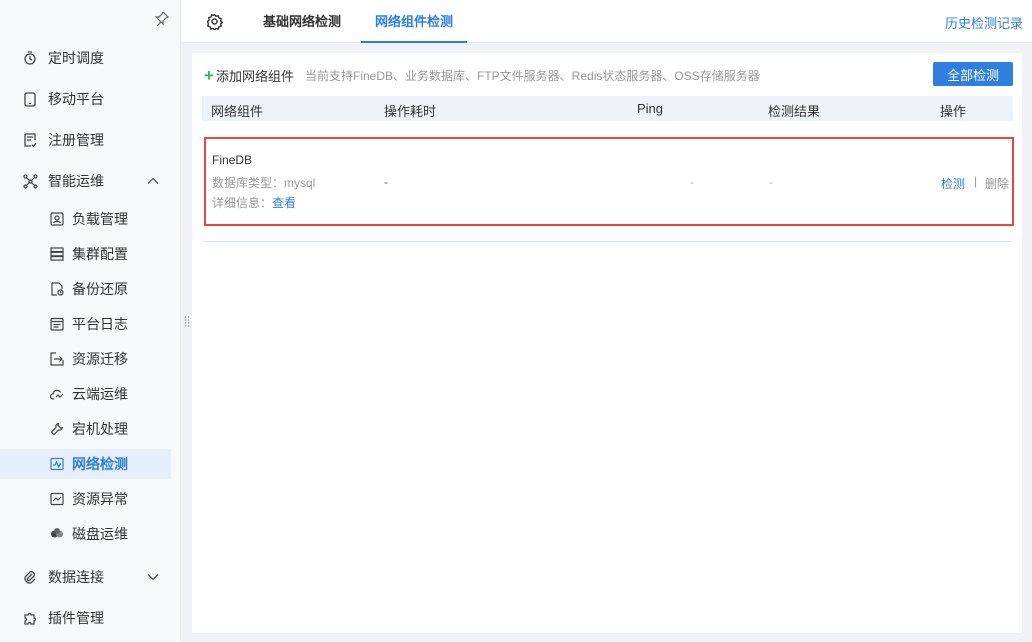 The image size is (1032, 642). What do you see at coordinates (100, 429) in the screenshot?
I see `sidebar-subitem-label: 宕机处理` at bounding box center [100, 429].